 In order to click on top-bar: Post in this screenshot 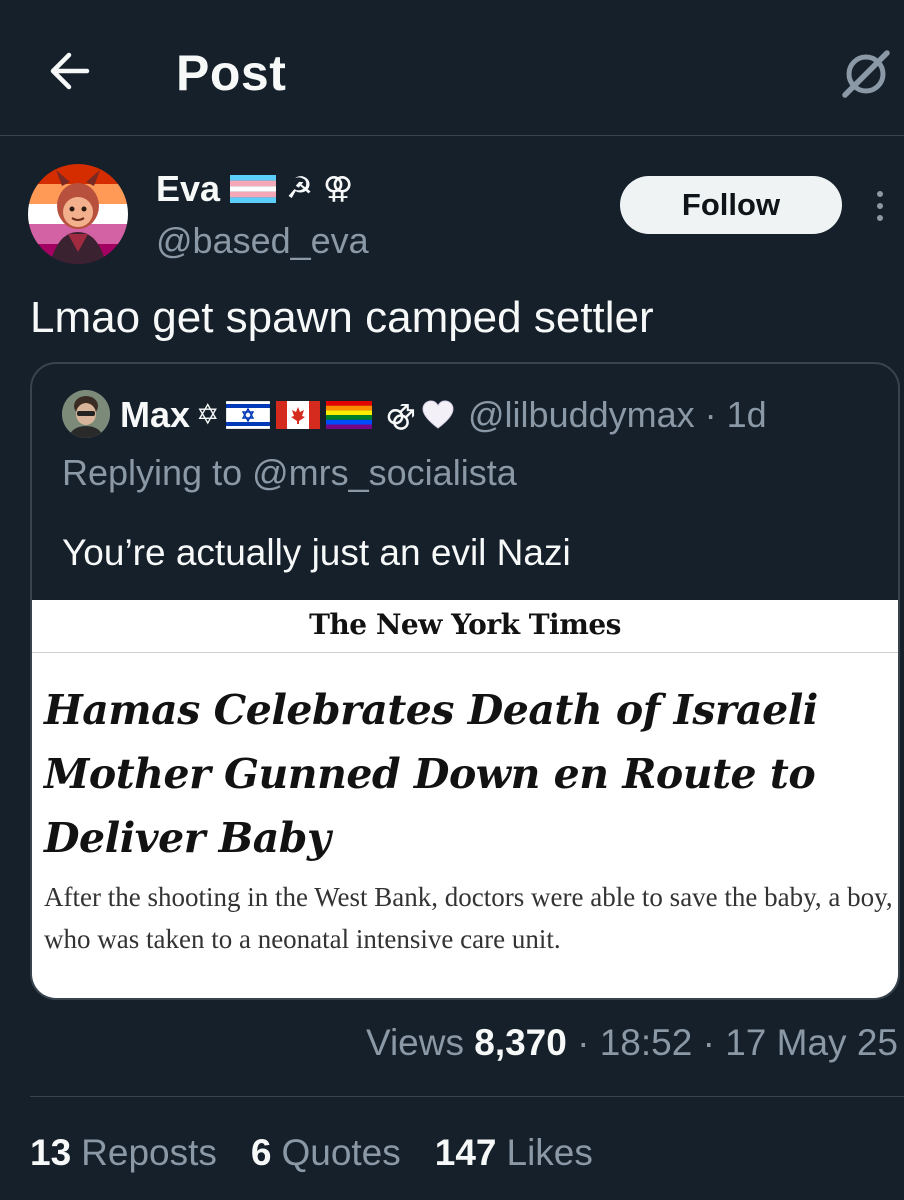, I will do `click(452, 68)`.